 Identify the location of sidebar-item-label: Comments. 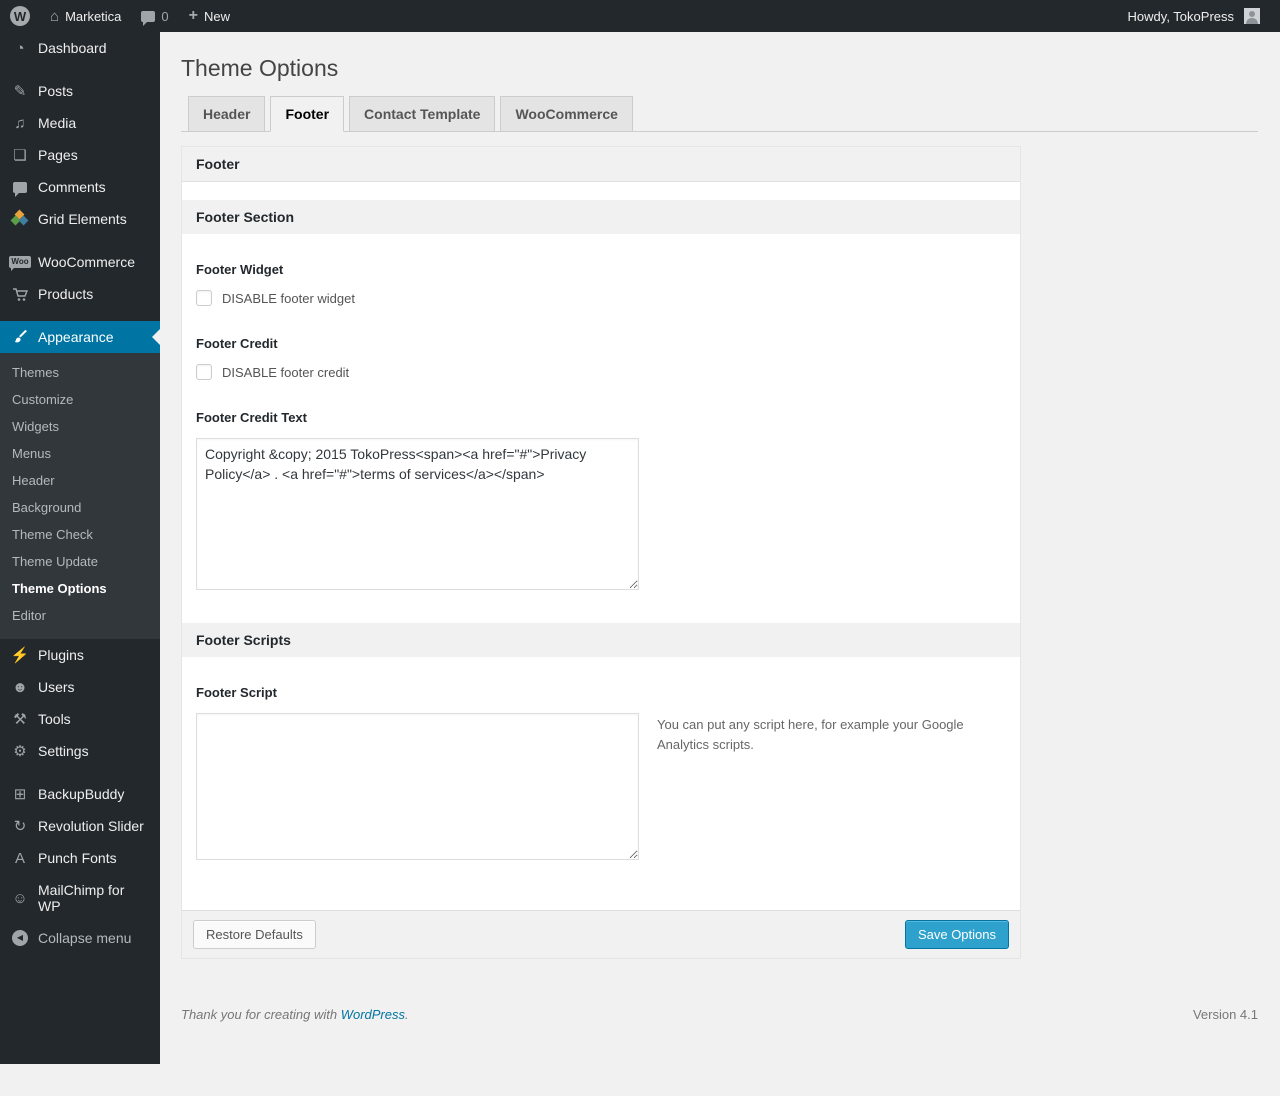
(72, 187).